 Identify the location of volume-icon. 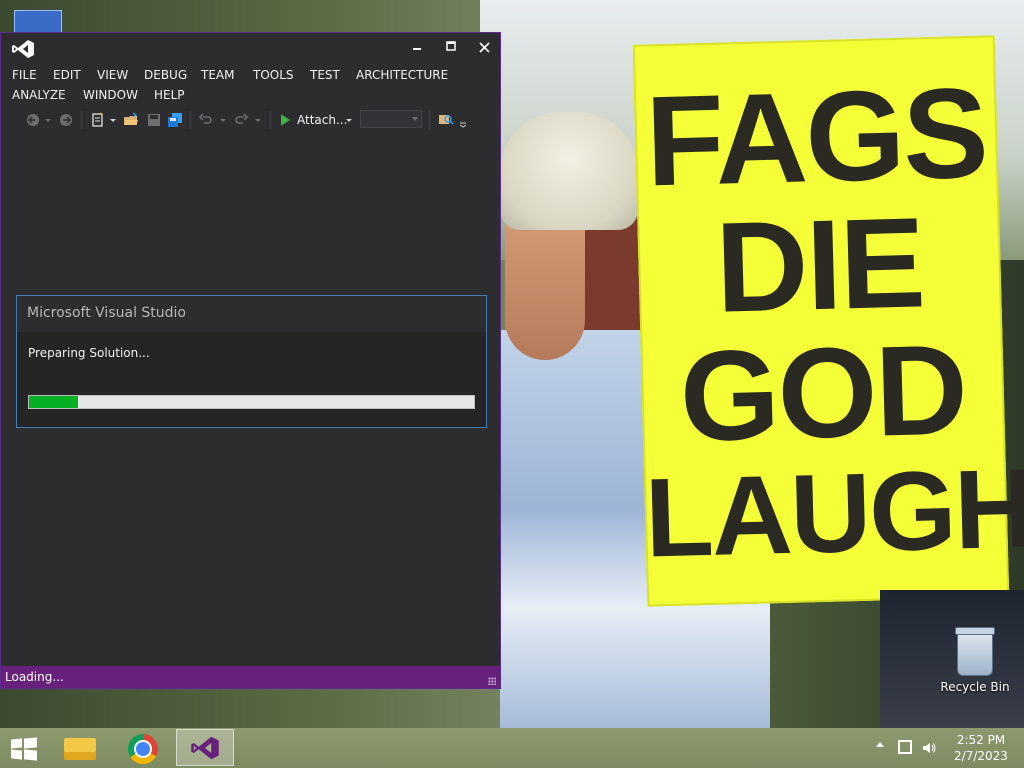
(929, 748).